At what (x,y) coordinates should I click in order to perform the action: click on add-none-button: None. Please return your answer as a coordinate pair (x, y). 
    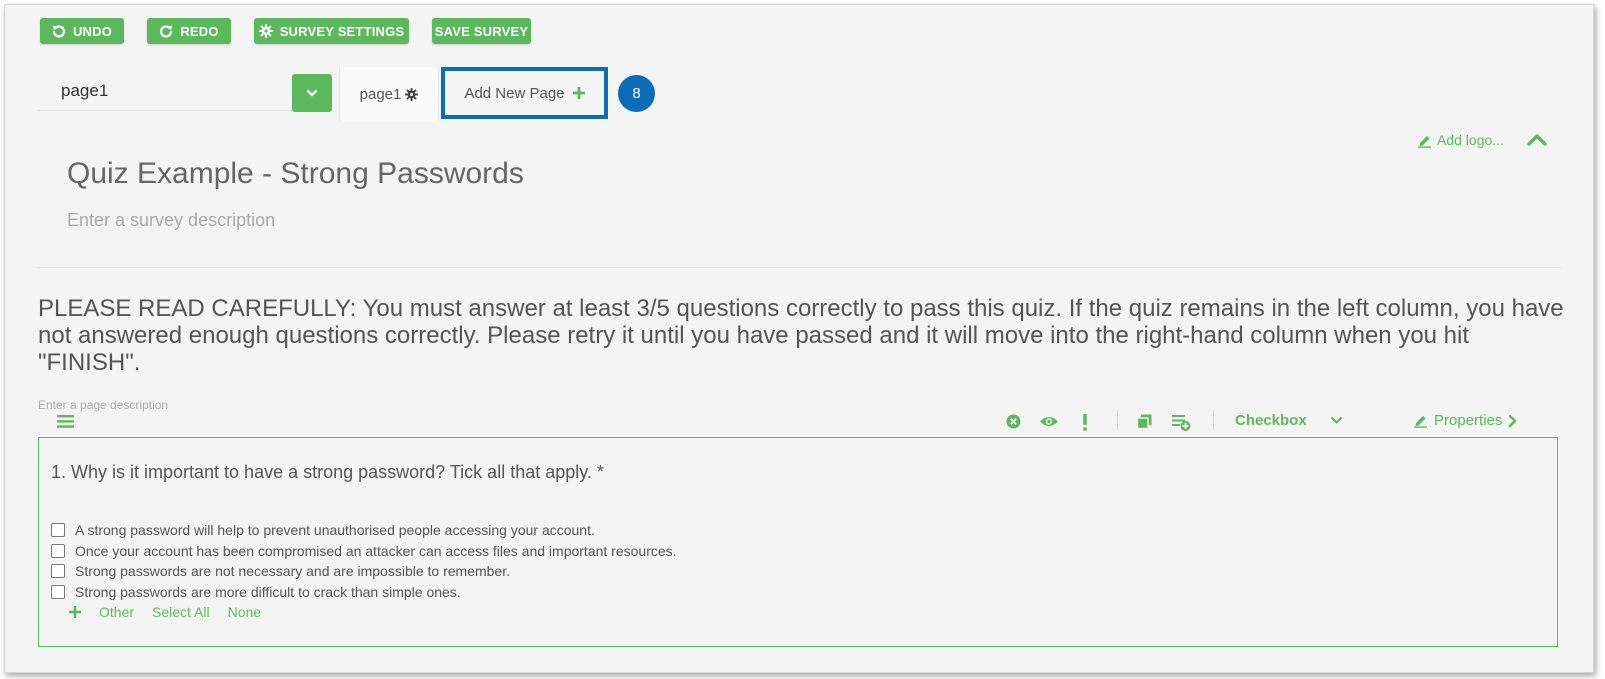
    Looking at the image, I should click on (244, 612).